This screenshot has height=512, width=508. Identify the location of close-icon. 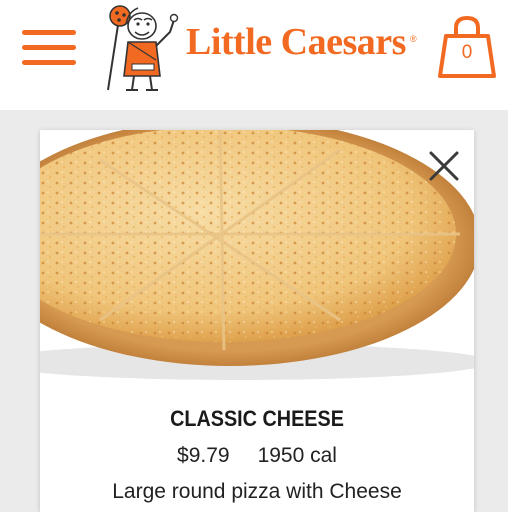
(444, 166).